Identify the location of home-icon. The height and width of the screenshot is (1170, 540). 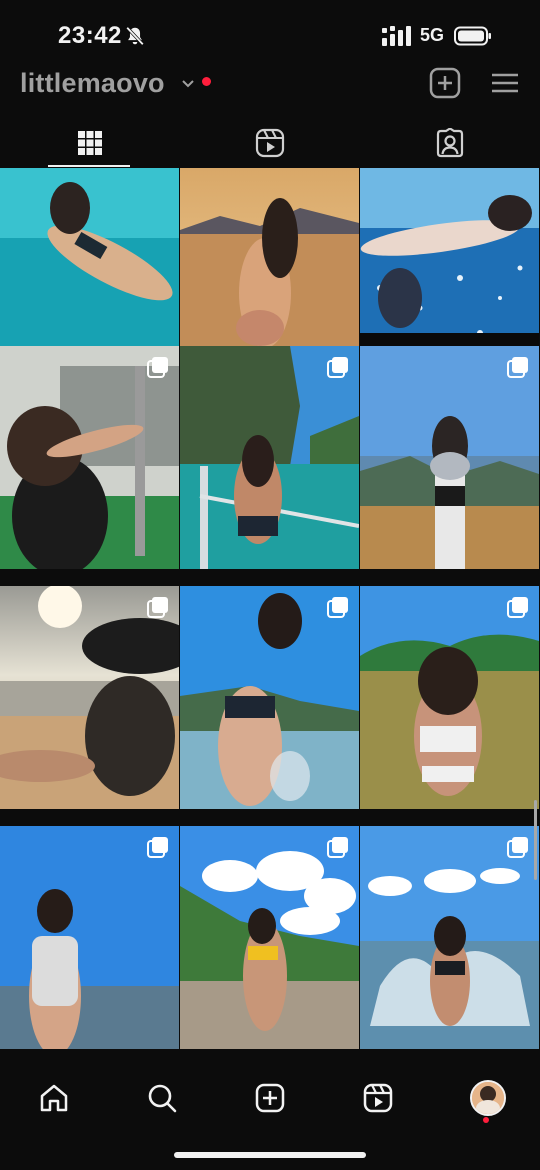
(54, 1098).